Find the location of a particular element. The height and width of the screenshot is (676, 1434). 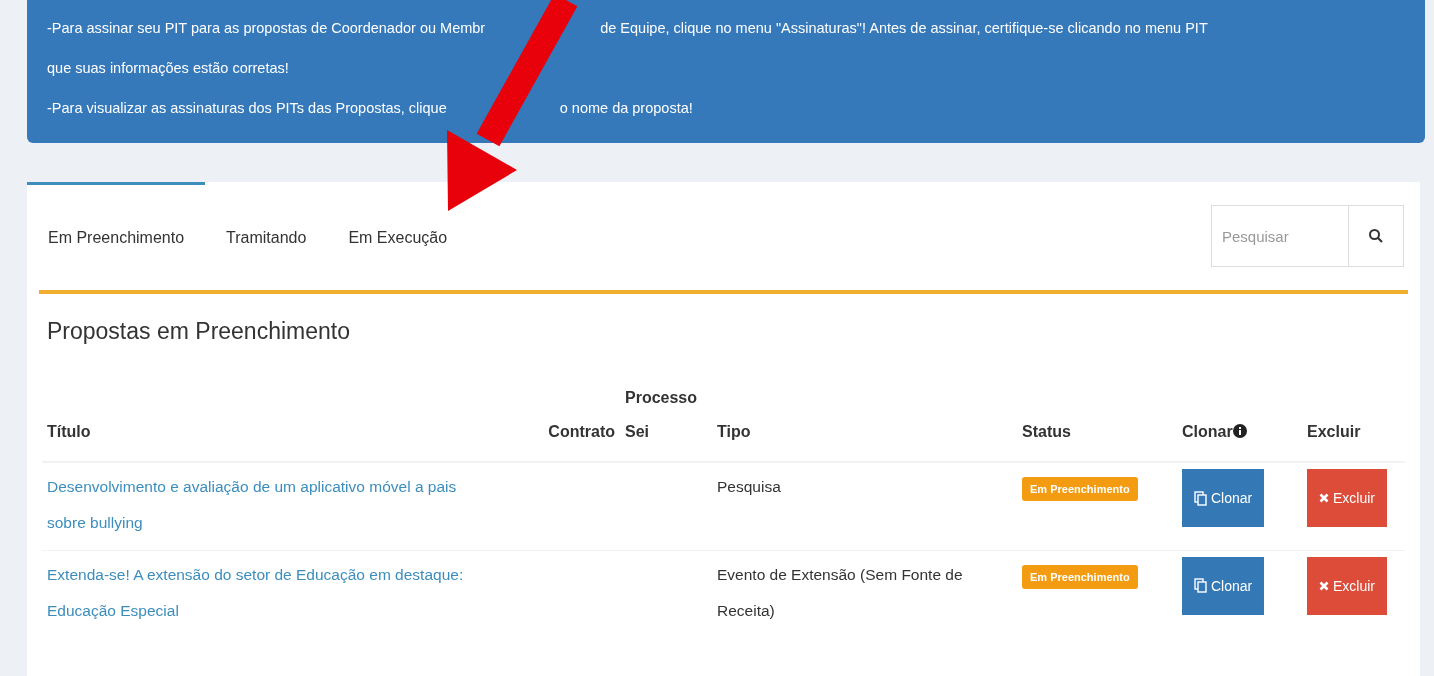

notice-text: que suas informações estão corretas! is located at coordinates (168, 68).